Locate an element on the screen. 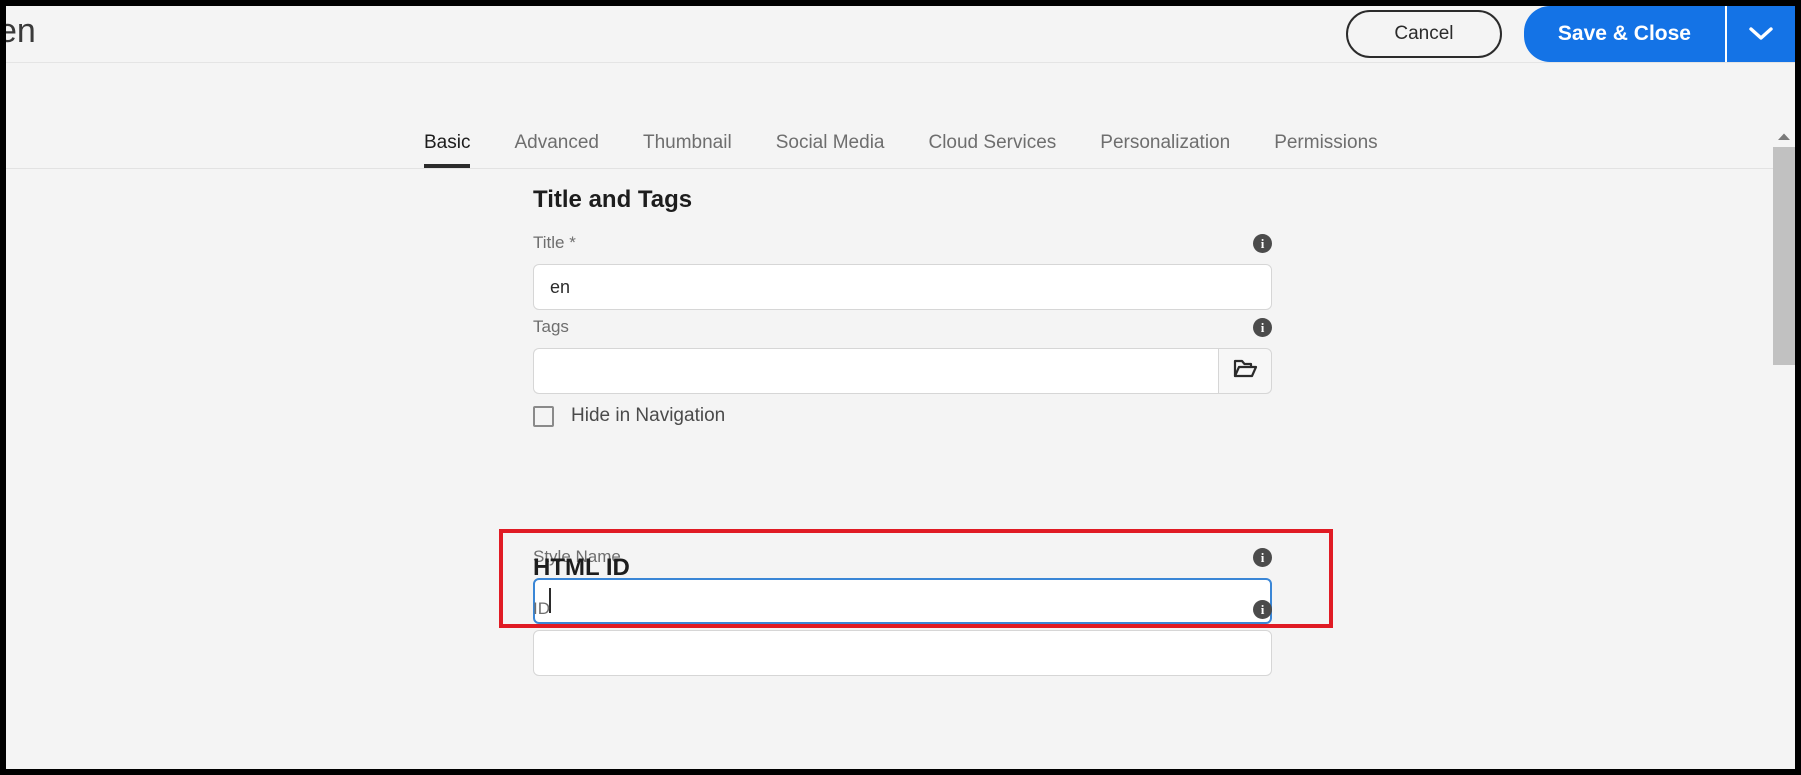 The width and height of the screenshot is (1801, 775). save-options-dropdown-button is located at coordinates (1760, 34).